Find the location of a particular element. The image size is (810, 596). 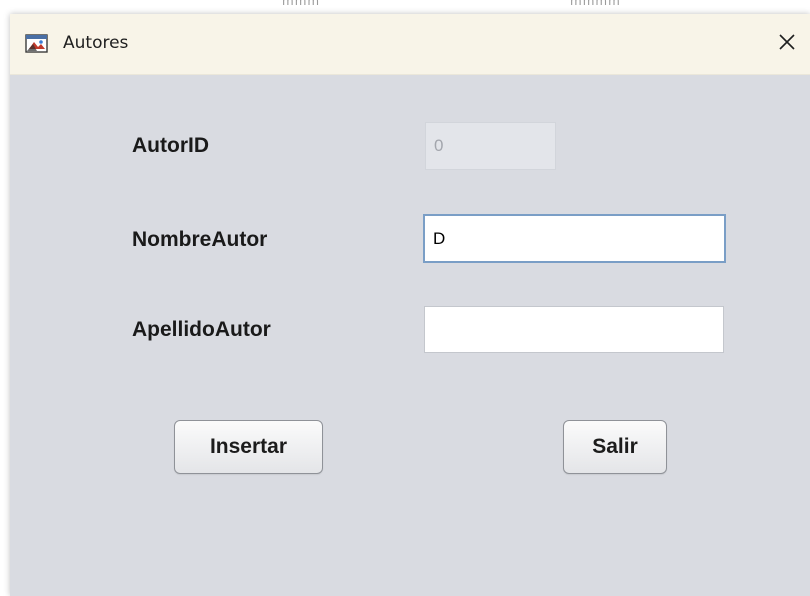

close-button is located at coordinates (787, 44).